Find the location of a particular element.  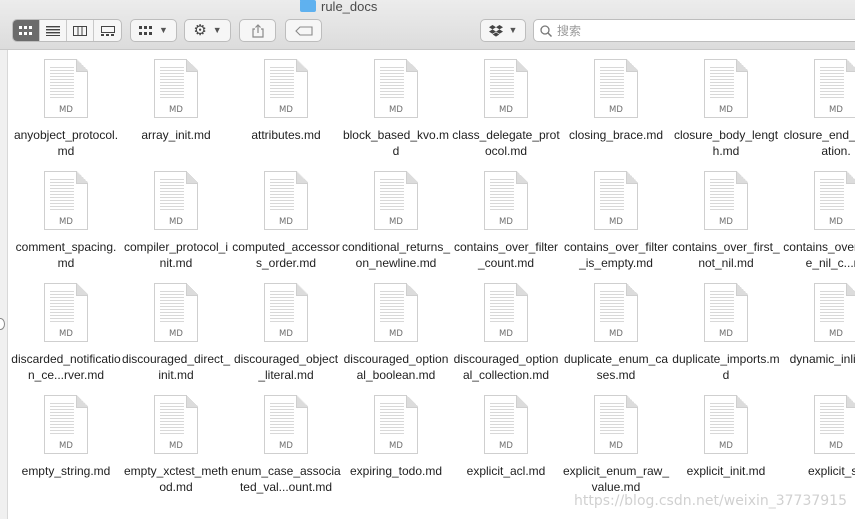

gallery-view-icon is located at coordinates (107, 30).